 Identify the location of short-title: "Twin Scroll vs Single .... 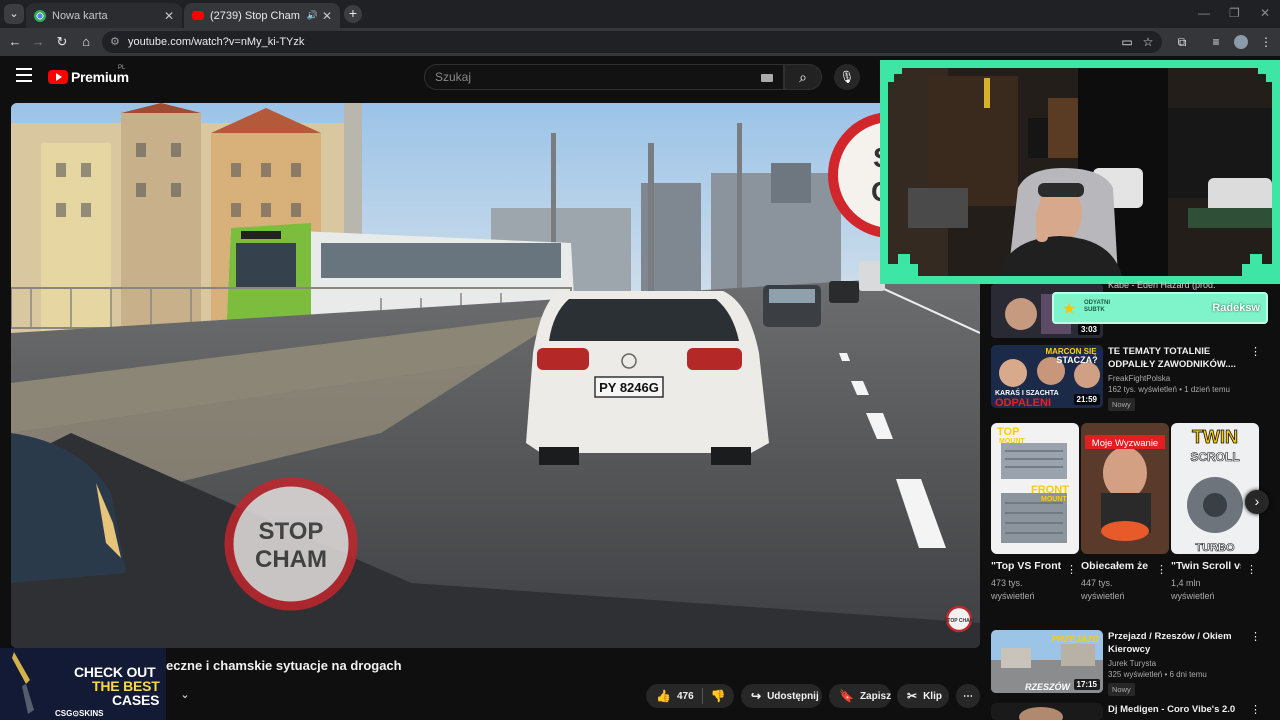
(1206, 566).